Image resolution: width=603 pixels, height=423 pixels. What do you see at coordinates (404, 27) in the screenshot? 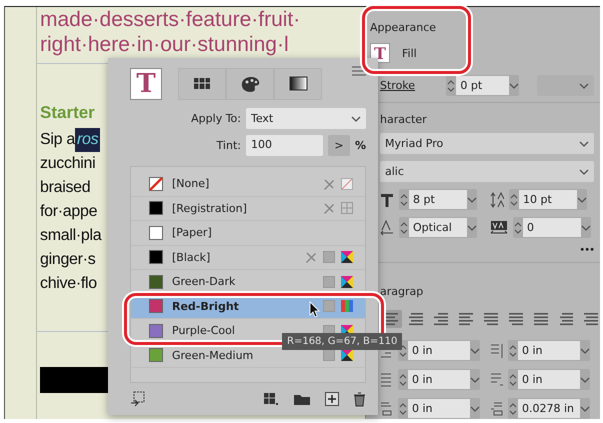
I see `section-title: Appearance` at bounding box center [404, 27].